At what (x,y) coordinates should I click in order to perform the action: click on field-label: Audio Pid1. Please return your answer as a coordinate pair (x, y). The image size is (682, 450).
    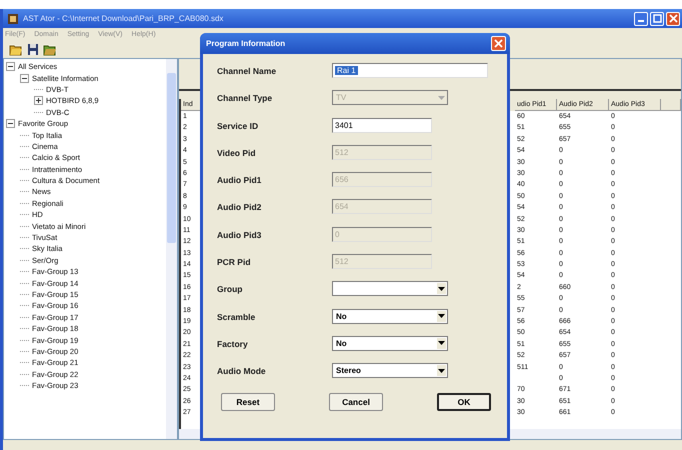
    Looking at the image, I should click on (239, 180).